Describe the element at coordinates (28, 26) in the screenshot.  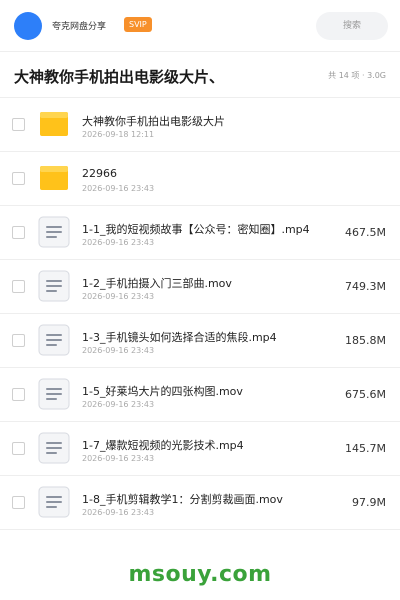
I see `avatar` at that location.